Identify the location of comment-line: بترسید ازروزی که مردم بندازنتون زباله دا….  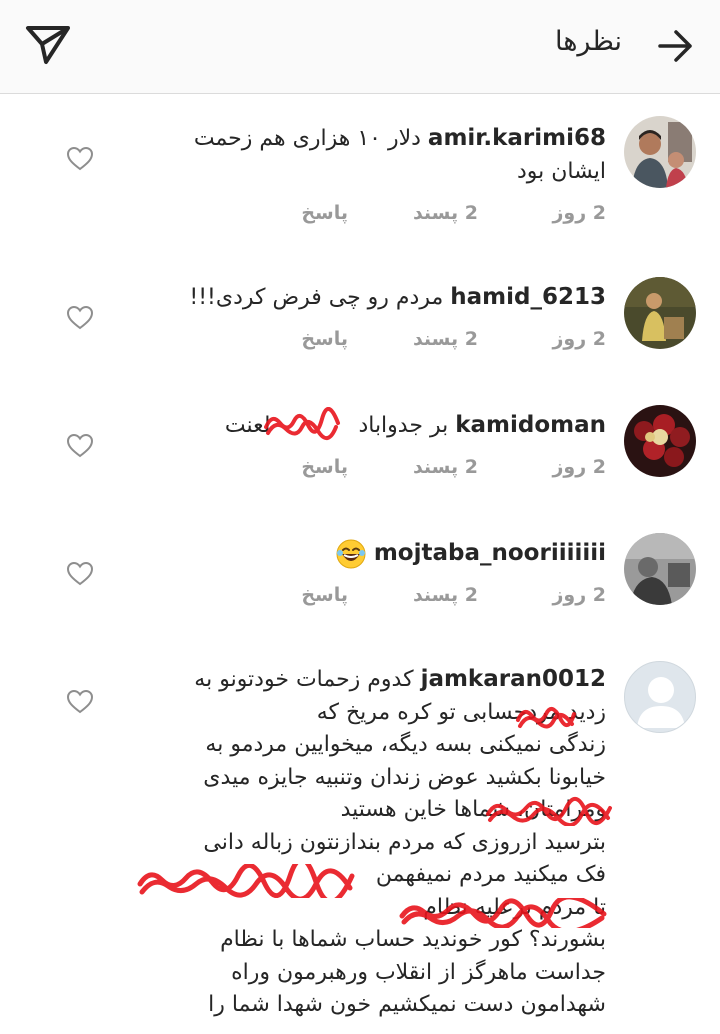
(404, 842).